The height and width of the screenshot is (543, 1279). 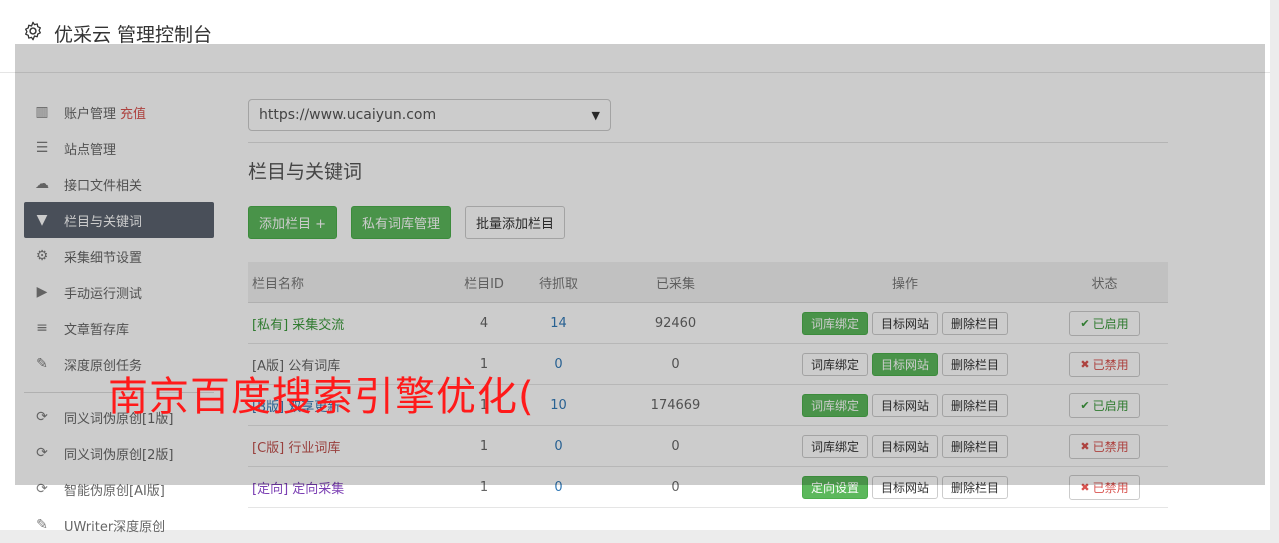 I want to click on sidebar-item-1: ☰ 站点管理, so click(x=119, y=148).